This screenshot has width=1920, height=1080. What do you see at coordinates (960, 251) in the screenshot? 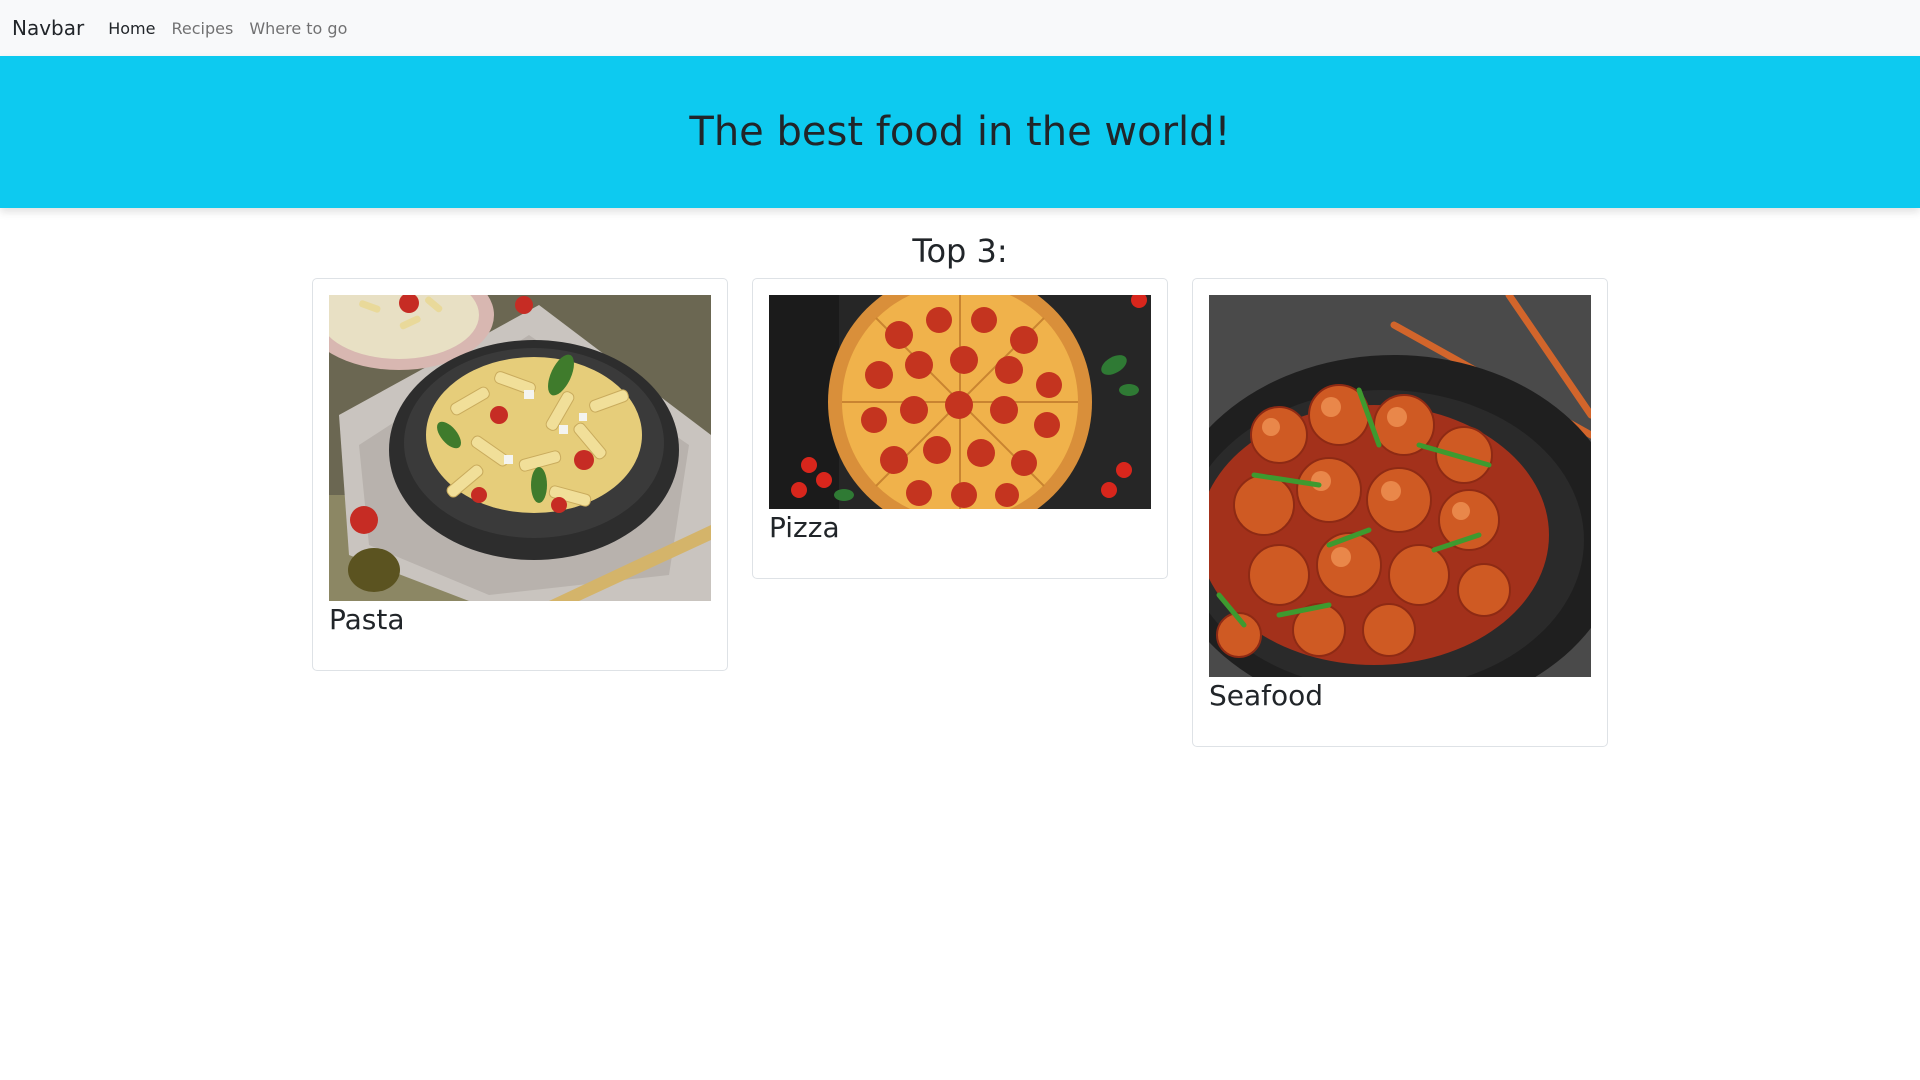
I see `section-title: Top 3:` at bounding box center [960, 251].